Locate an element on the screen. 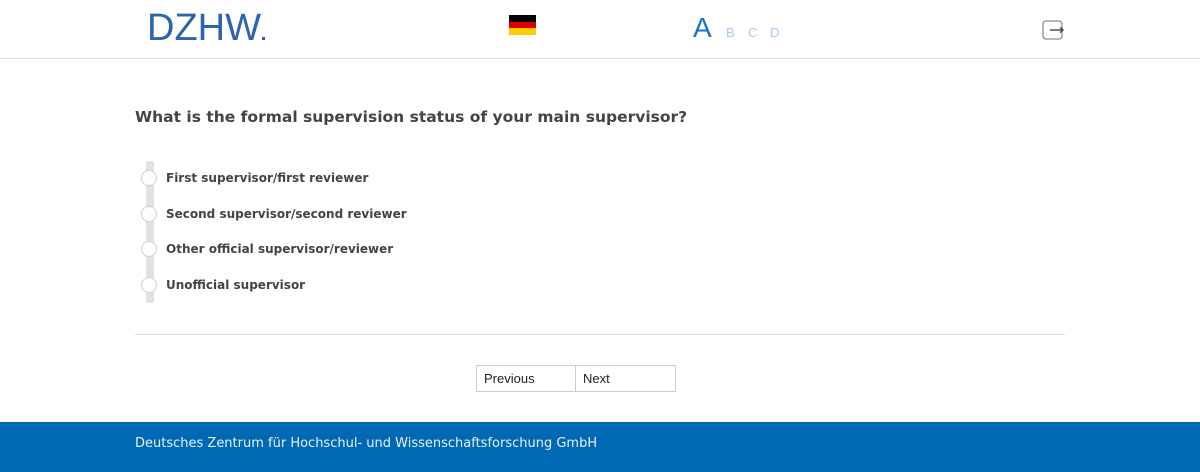  divider is located at coordinates (600, 334).